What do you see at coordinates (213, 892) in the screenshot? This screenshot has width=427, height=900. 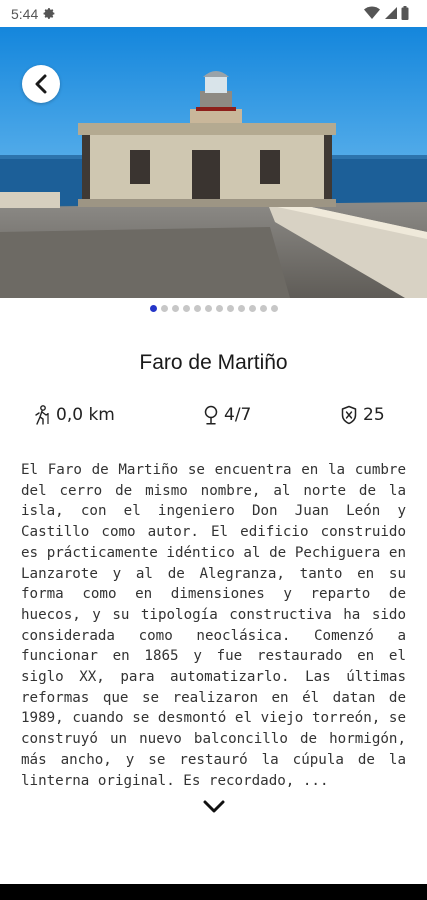 I see `navigation-bar` at bounding box center [213, 892].